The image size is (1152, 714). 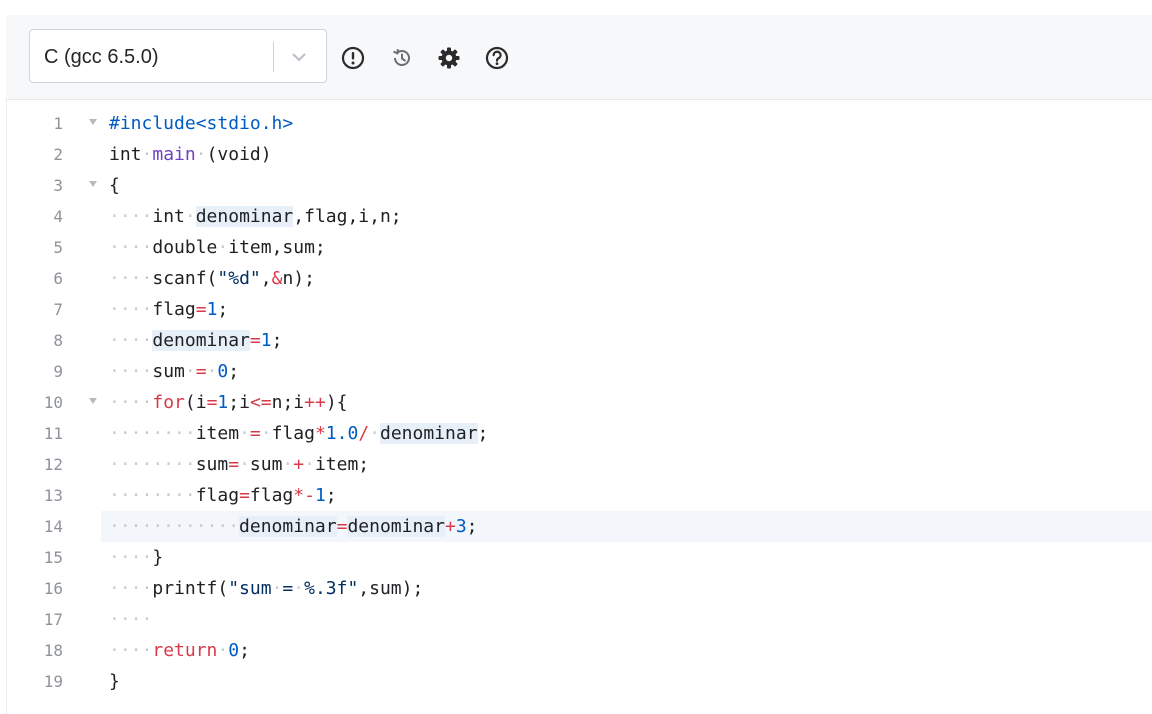 What do you see at coordinates (58, 154) in the screenshot?
I see `line-number: 2` at bounding box center [58, 154].